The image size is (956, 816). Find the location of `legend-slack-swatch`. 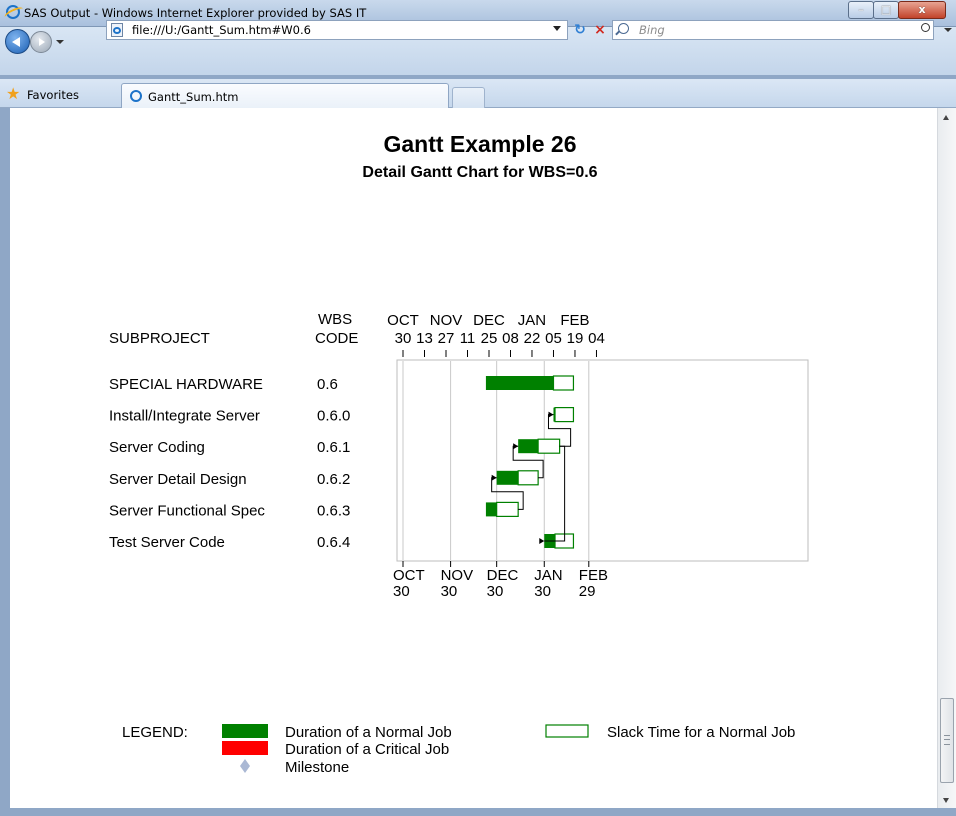

legend-slack-swatch is located at coordinates (567, 731).